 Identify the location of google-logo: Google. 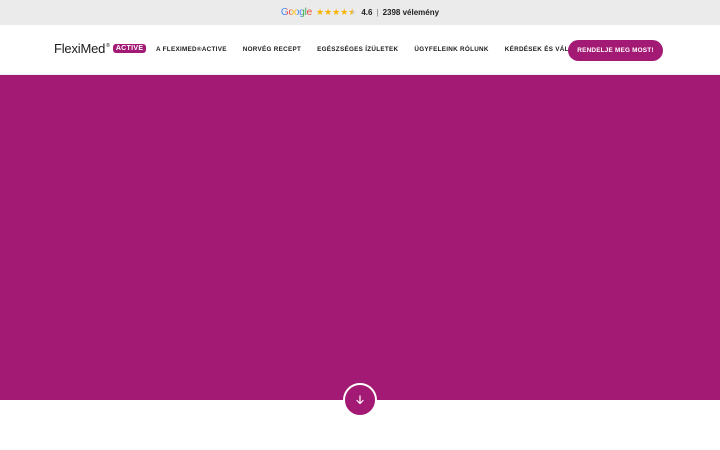
(296, 12).